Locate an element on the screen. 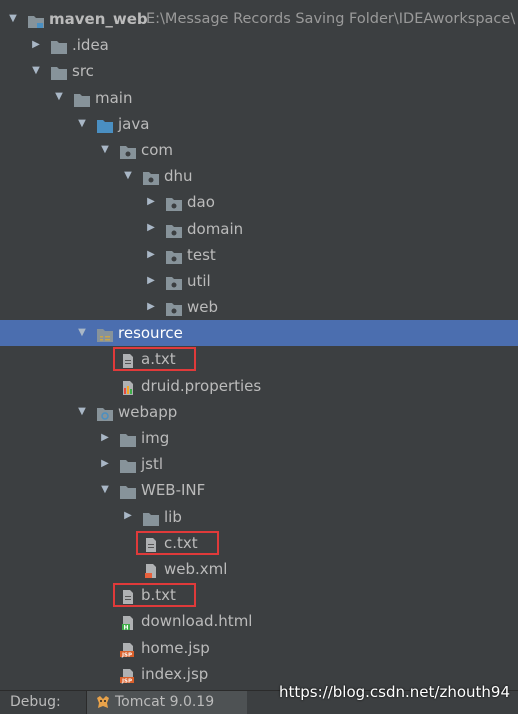  debug-label: Debug: is located at coordinates (35, 702).